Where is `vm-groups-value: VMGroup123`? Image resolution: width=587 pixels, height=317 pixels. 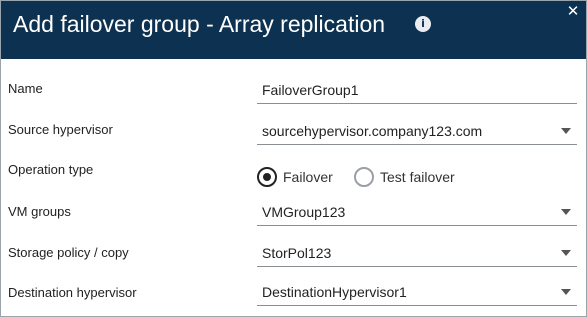 vm-groups-value: VMGroup123 is located at coordinates (304, 212).